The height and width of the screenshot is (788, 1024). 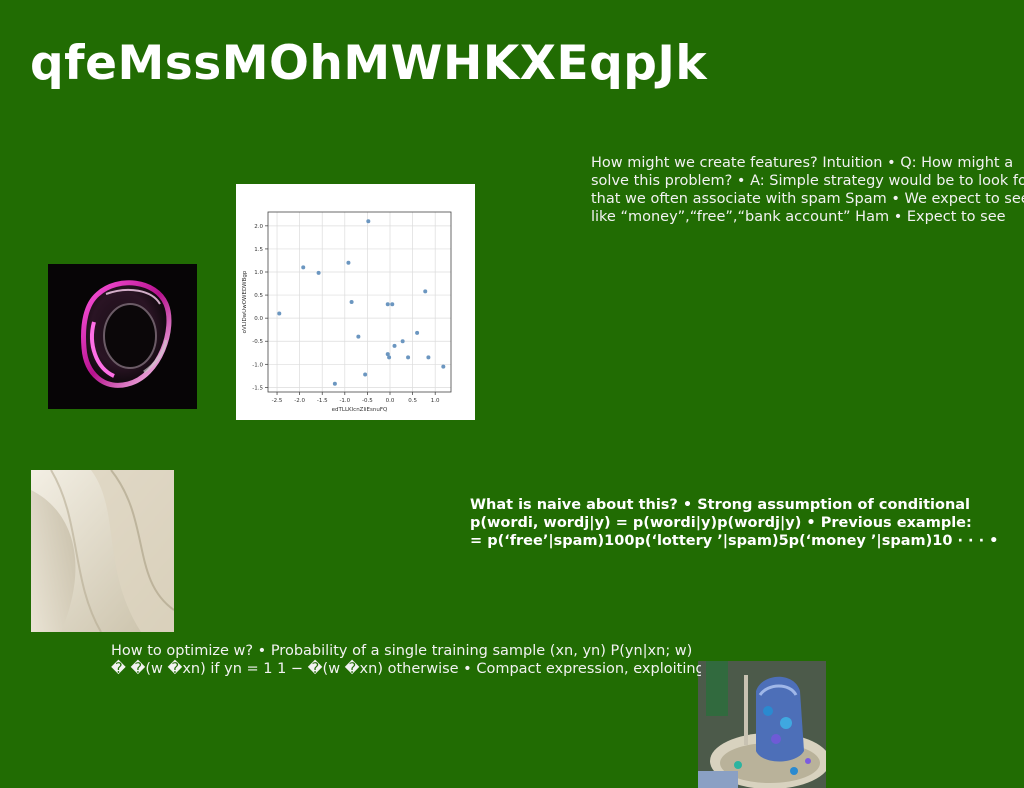 I want to click on plot-frame, so click(x=359, y=302).